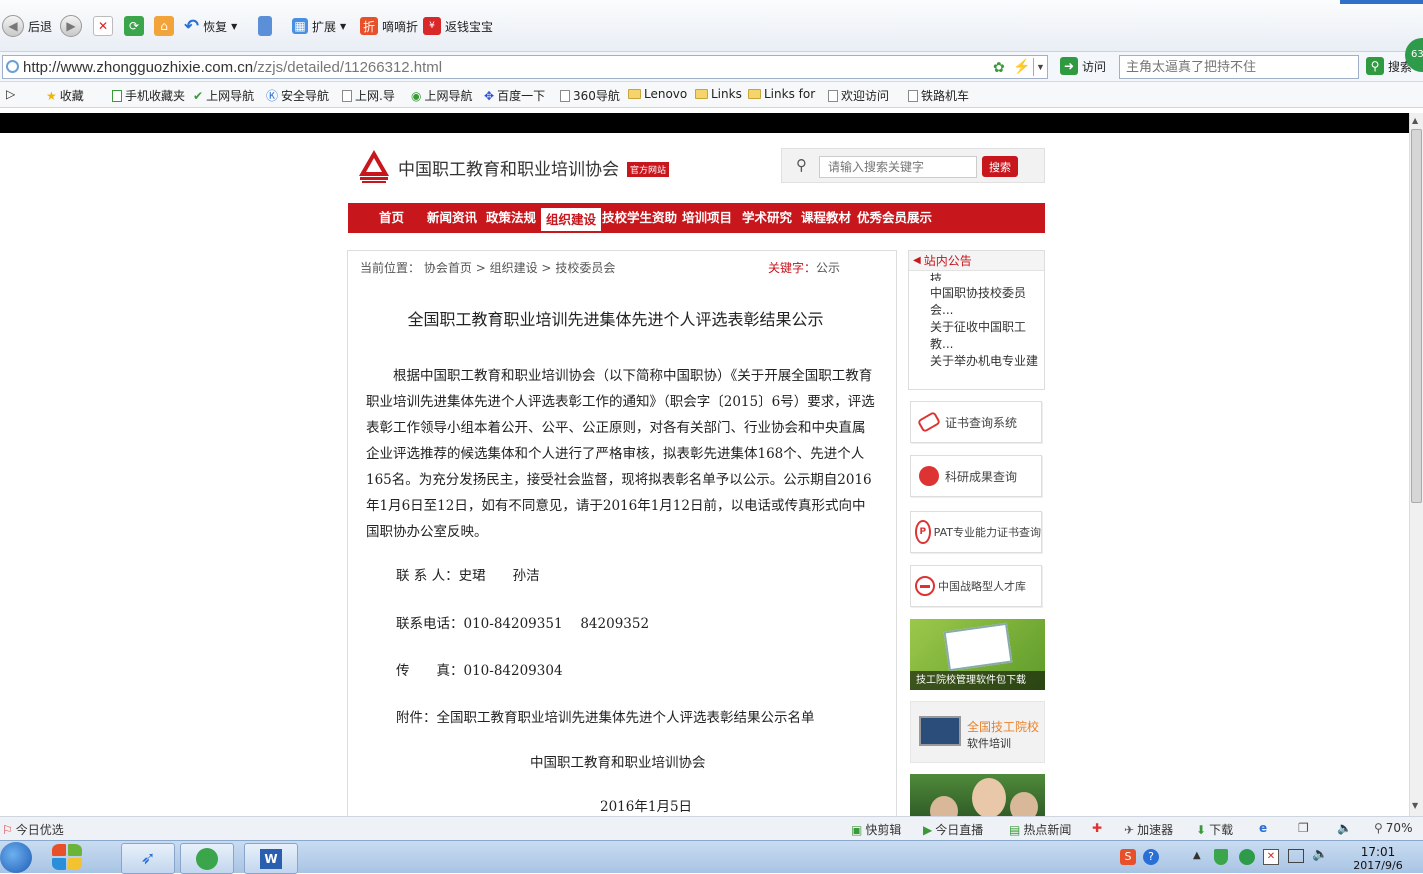  Describe the element at coordinates (442, 95) in the screenshot. I see `bookmark-item: ◉ 上网导航` at that location.